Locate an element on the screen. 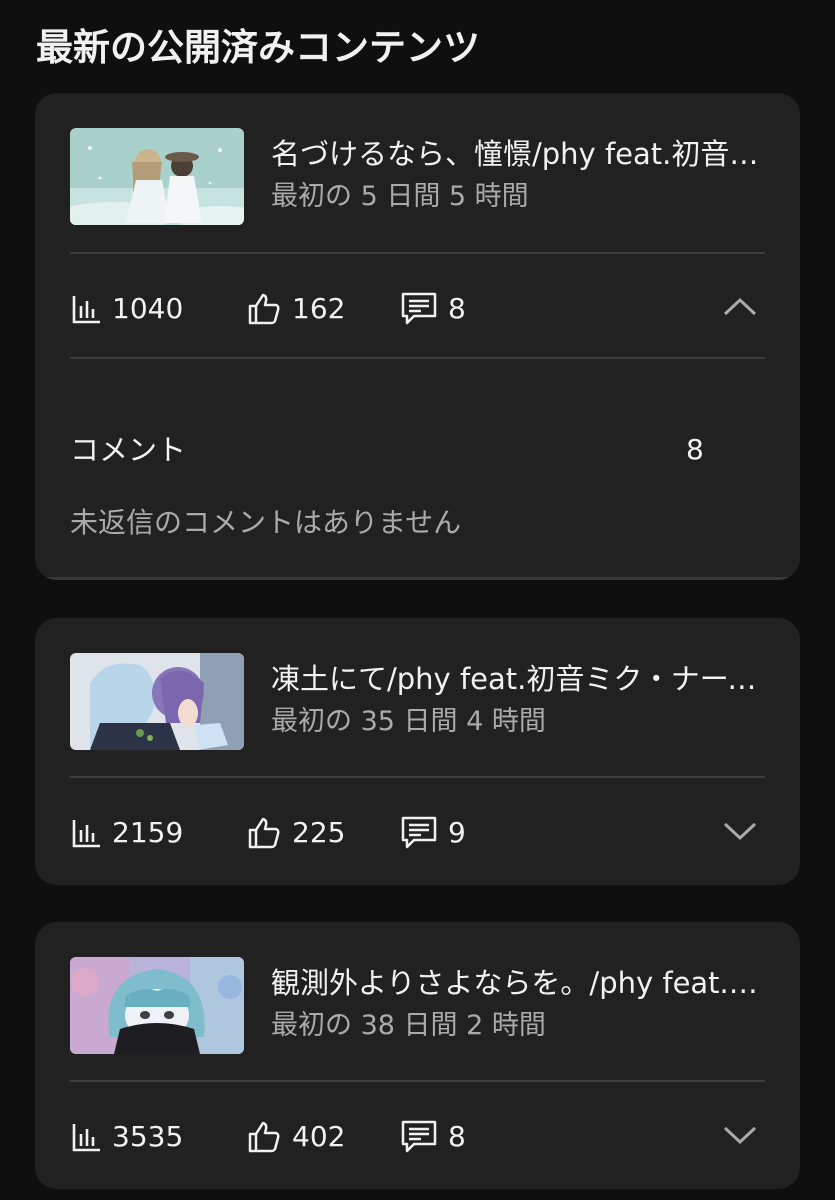 The width and height of the screenshot is (835, 1200). chevron-up-icon is located at coordinates (740, 309).